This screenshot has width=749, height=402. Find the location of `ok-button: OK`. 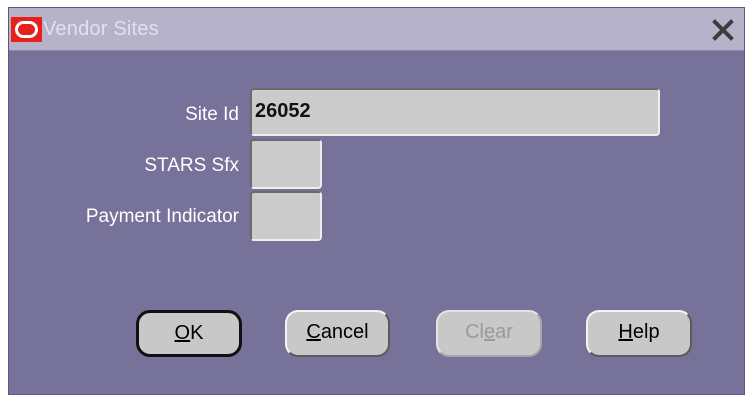

ok-button: OK is located at coordinates (189, 333).